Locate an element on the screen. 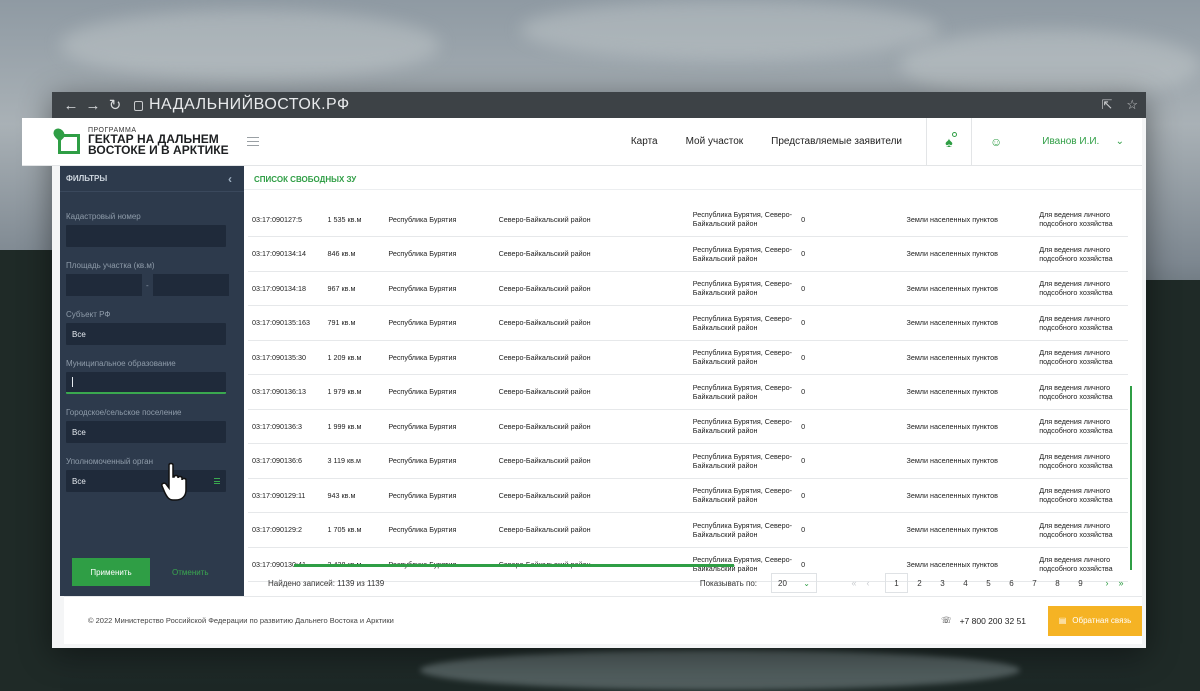  horizontal-scrollbar is located at coordinates (514, 565).